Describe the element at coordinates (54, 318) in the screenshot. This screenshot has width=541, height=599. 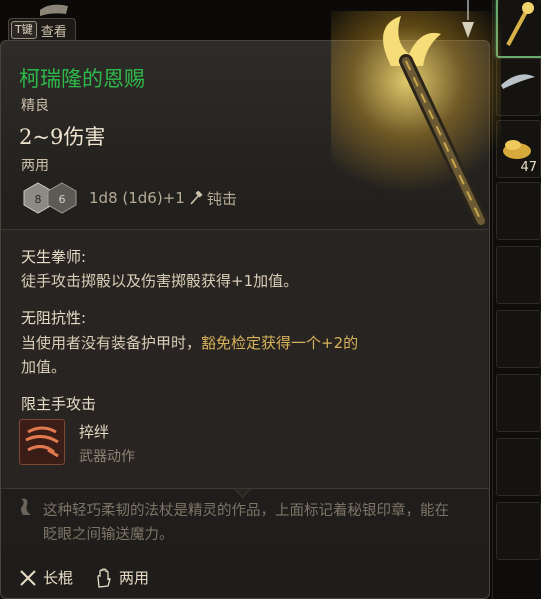
I see `passive-title-2: 无阻抗性:` at that location.